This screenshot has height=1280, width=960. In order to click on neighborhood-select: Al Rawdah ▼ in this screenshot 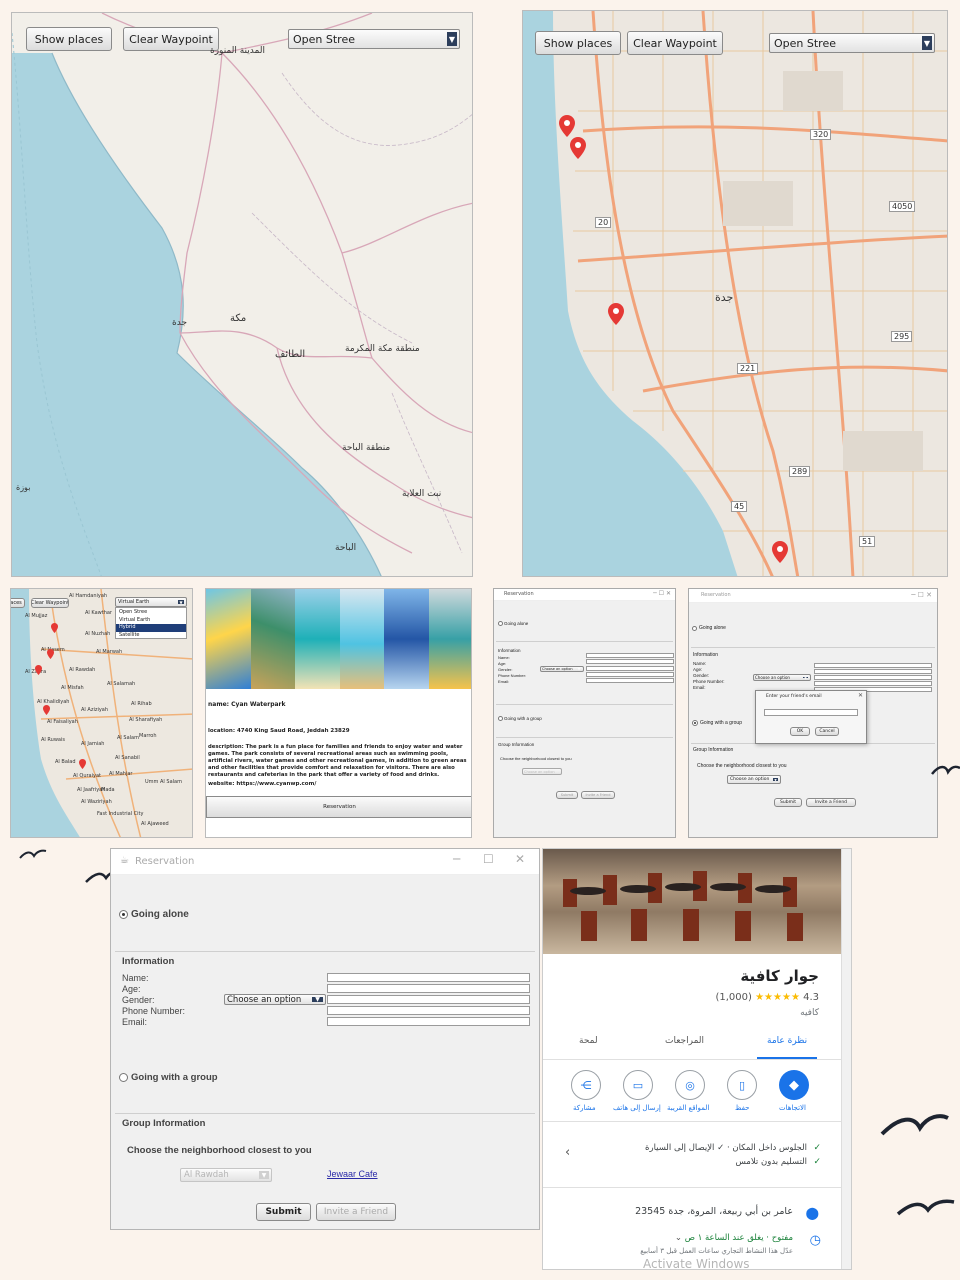, I will do `click(226, 1175)`.